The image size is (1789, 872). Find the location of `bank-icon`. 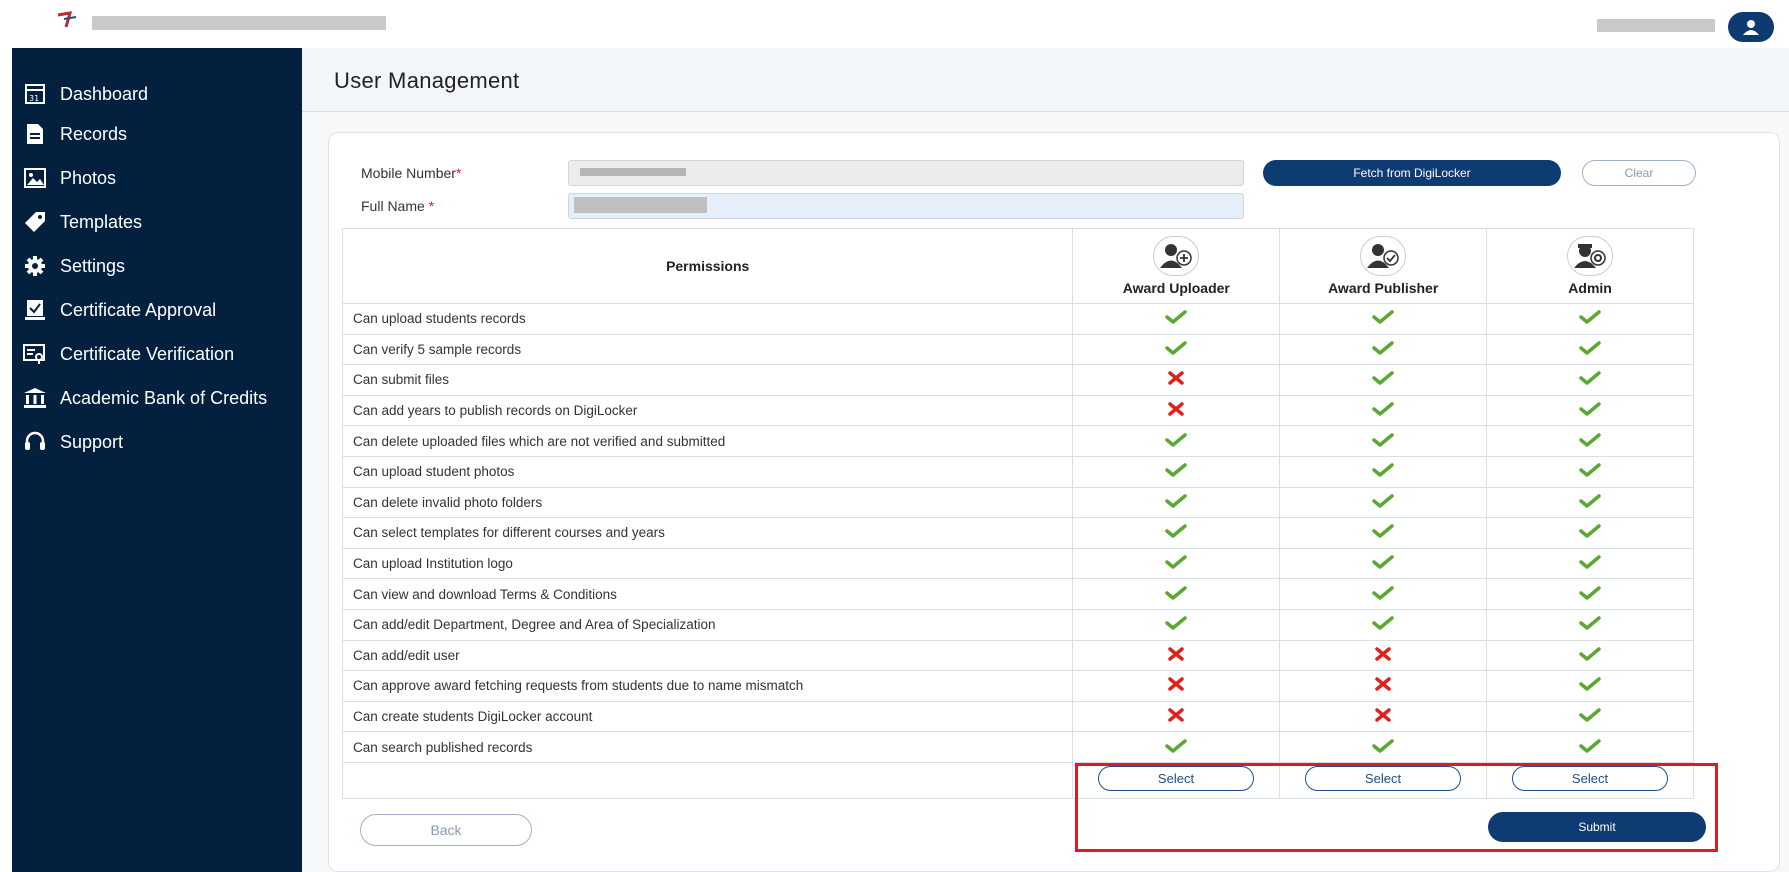

bank-icon is located at coordinates (35, 398).